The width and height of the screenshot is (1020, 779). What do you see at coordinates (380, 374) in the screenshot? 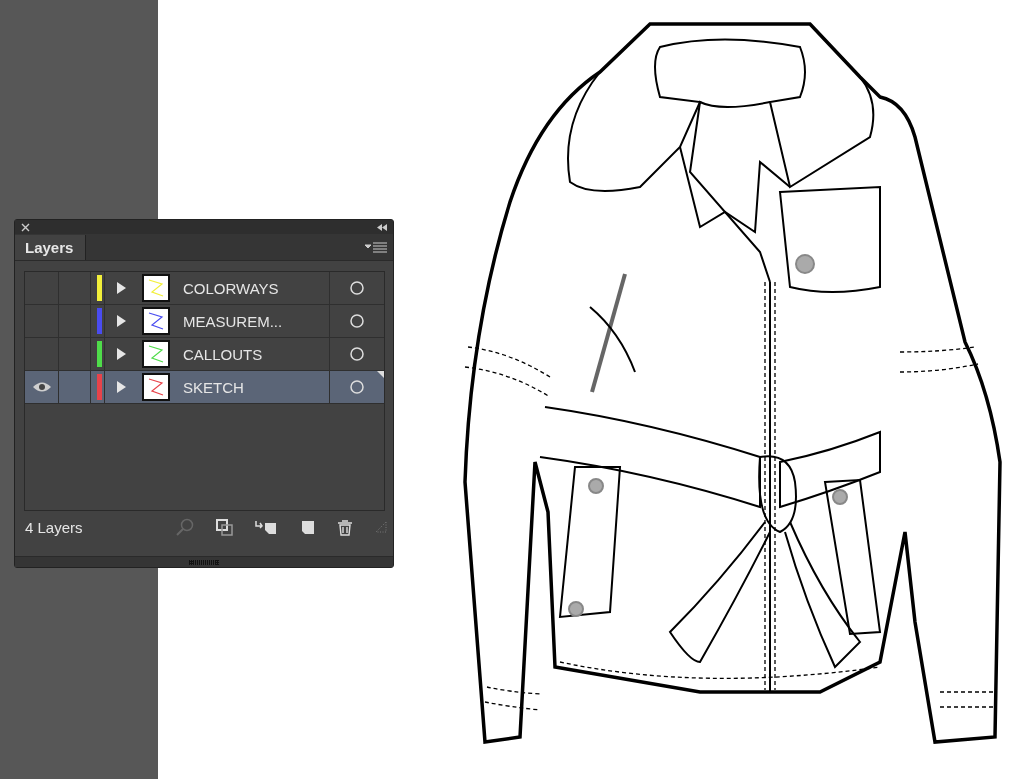
I see `selection-indicator-icon` at bounding box center [380, 374].